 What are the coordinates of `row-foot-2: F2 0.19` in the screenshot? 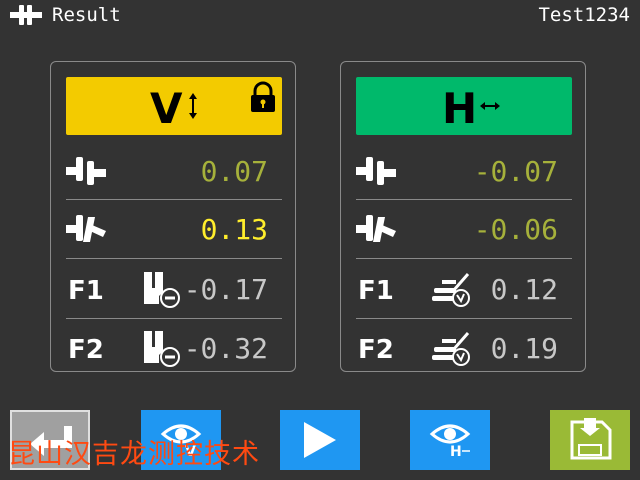 It's located at (464, 348).